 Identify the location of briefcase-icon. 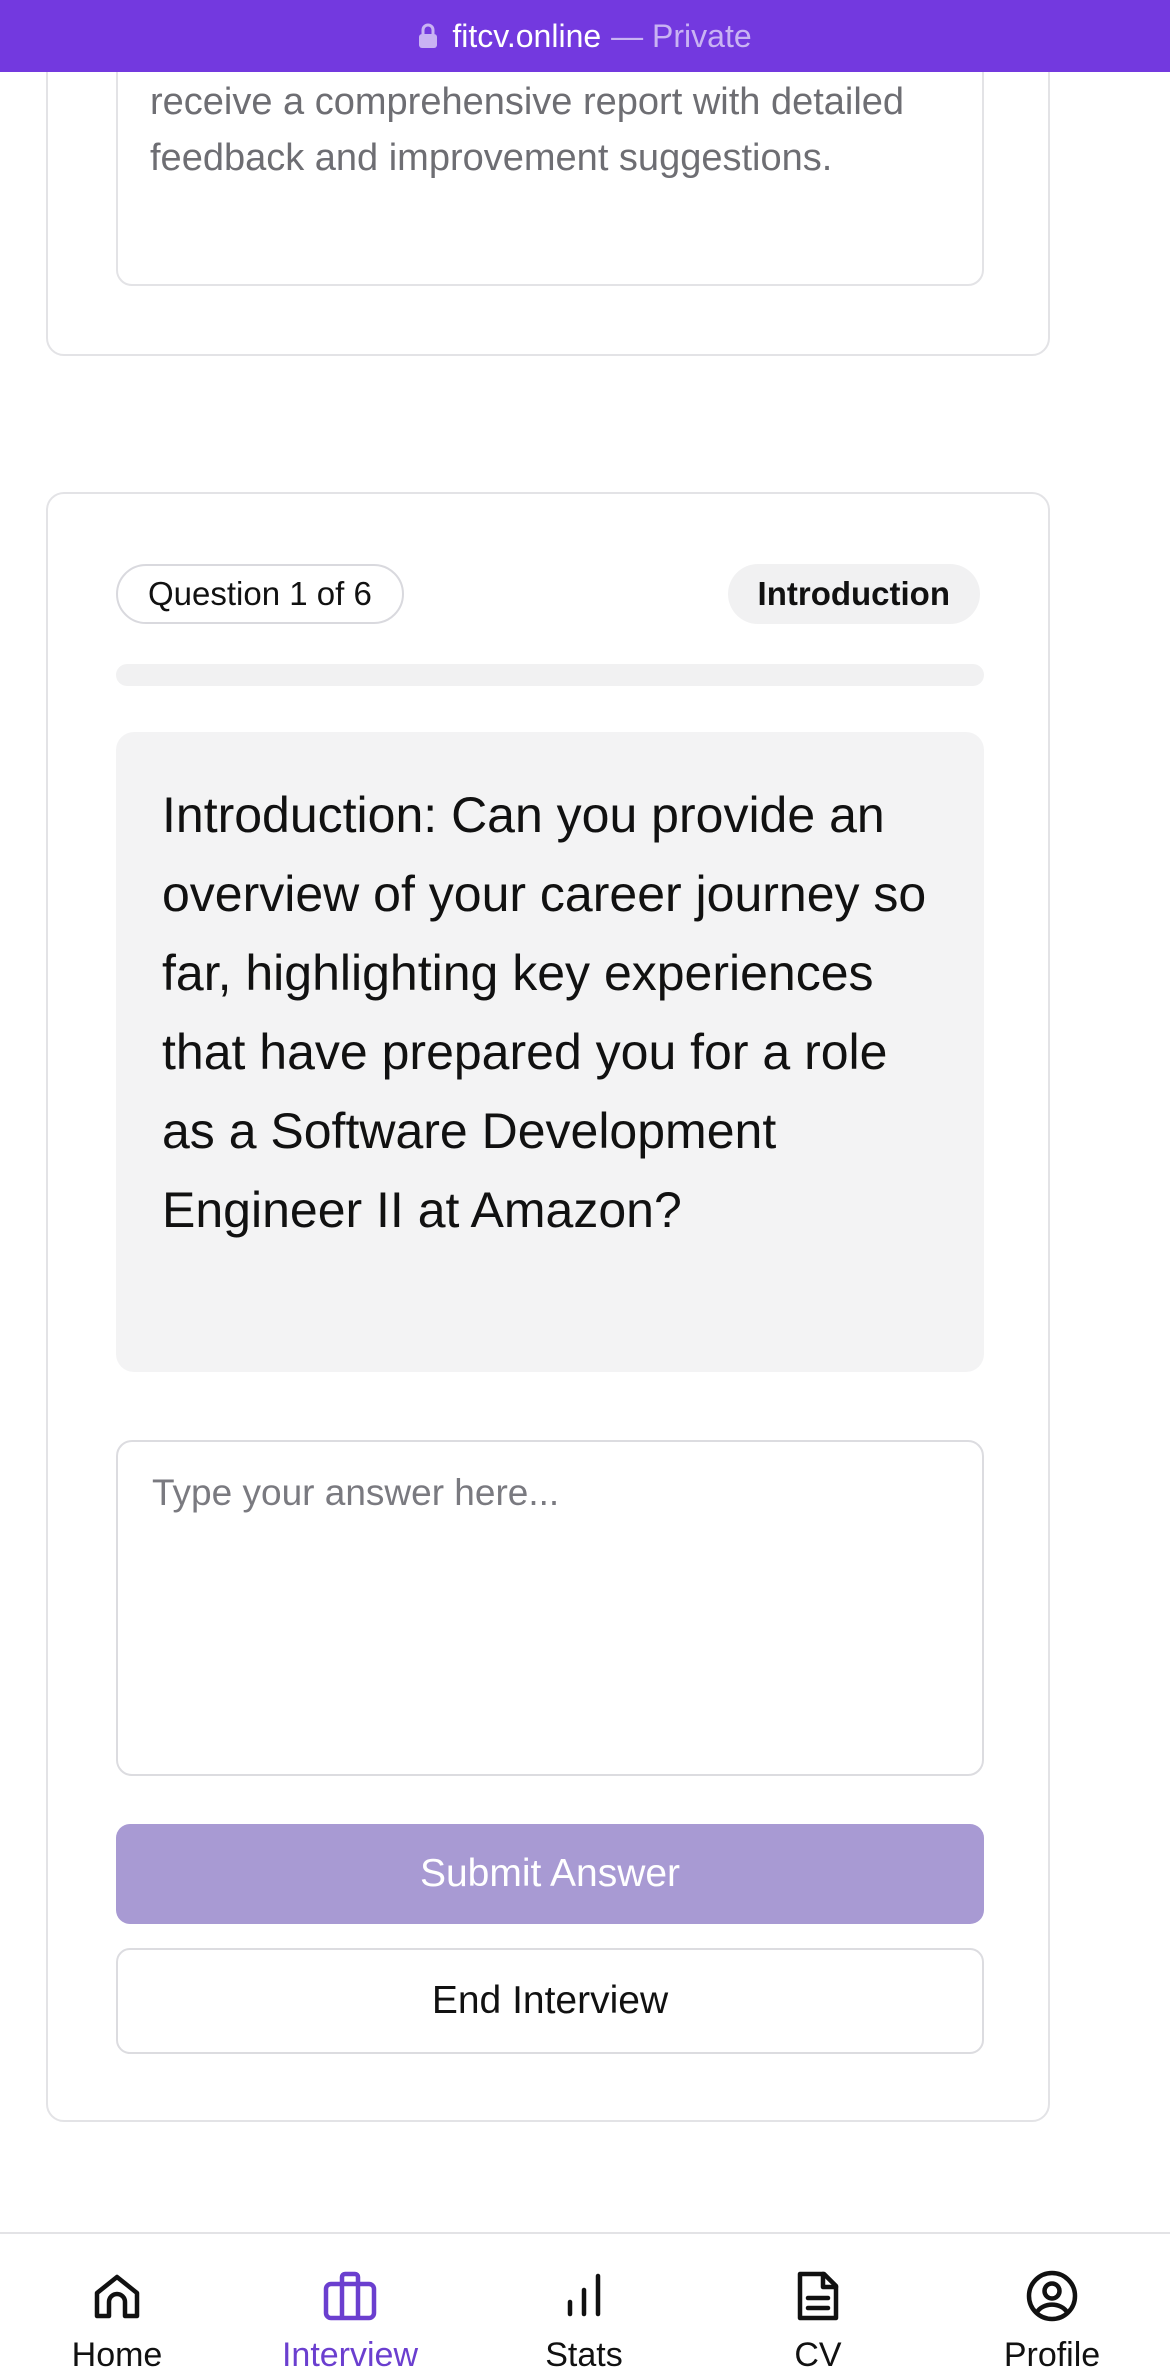
(350, 2296).